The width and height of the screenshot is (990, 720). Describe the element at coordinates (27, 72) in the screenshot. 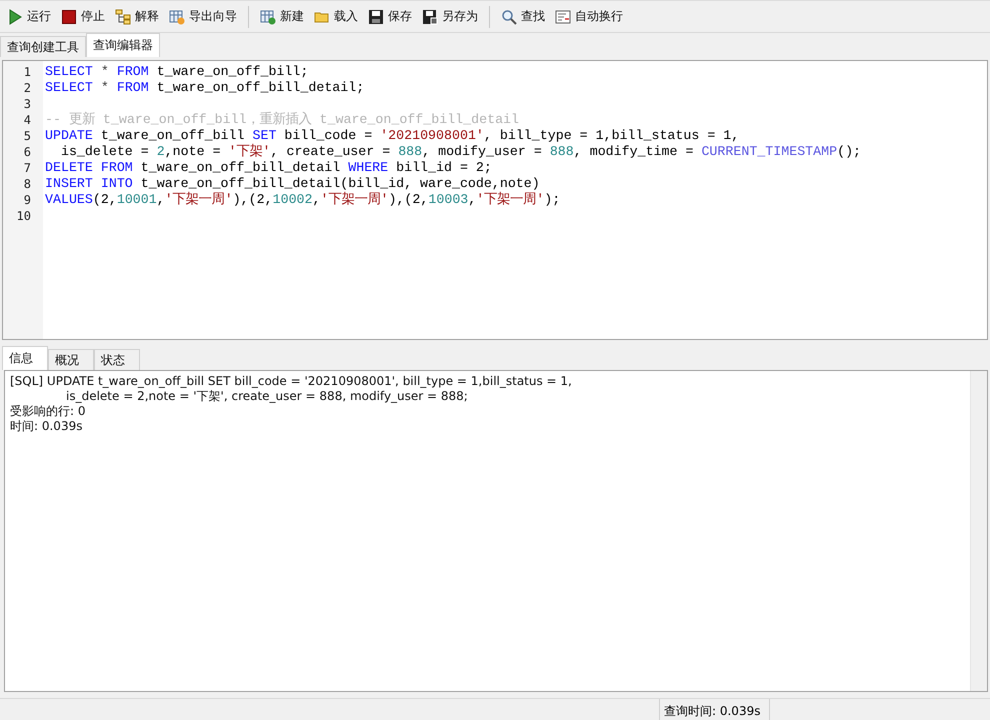

I see `line-number: 1` at that location.